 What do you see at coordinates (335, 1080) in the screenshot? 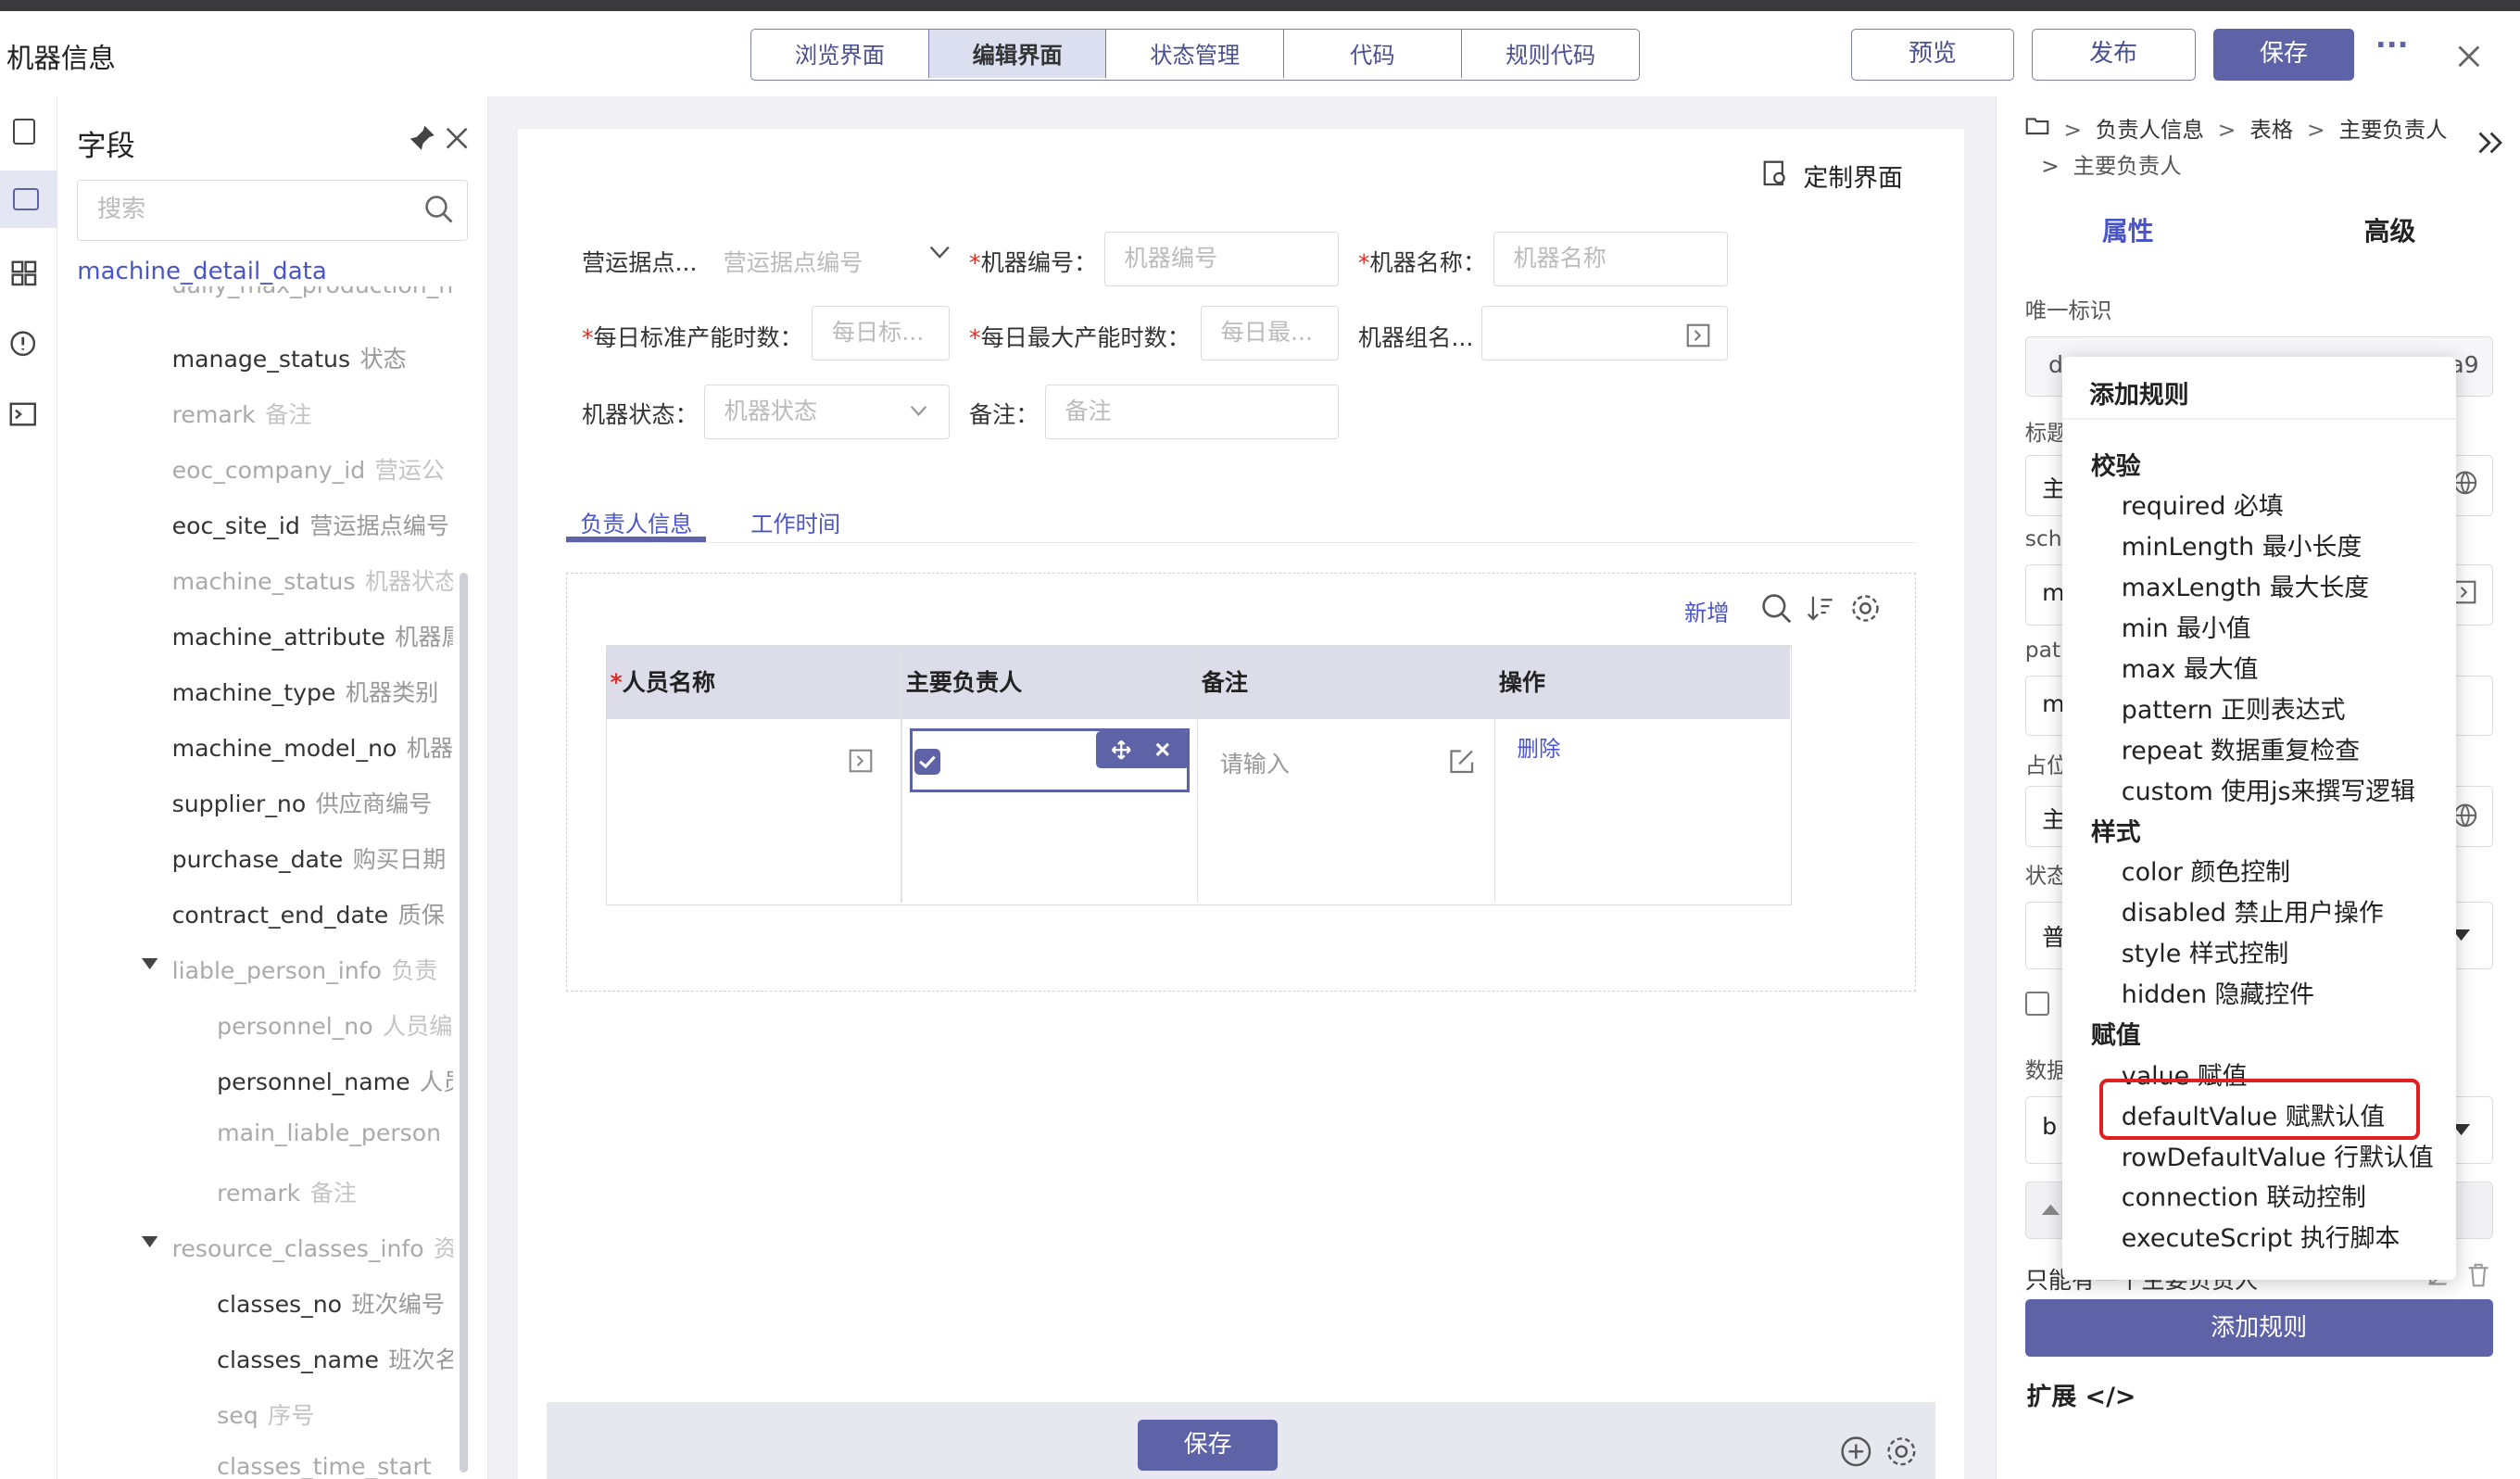
I see `field-item: personnel_name 人员` at bounding box center [335, 1080].